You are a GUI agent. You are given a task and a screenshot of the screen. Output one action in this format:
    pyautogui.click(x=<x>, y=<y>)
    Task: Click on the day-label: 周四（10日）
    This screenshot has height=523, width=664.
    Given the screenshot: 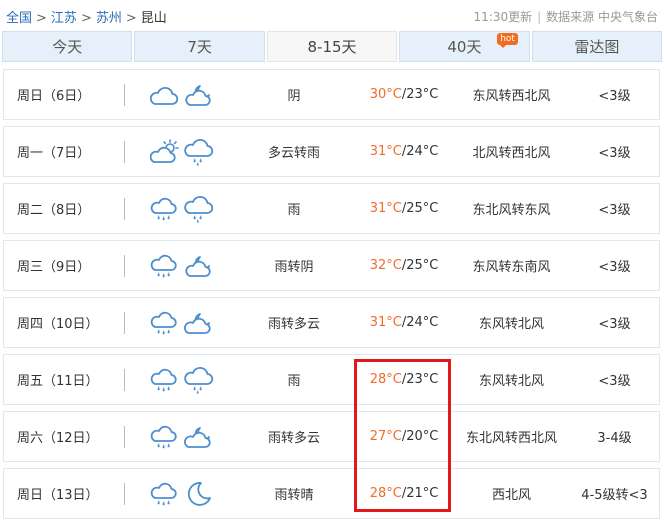 What is the action you would take?
    pyautogui.click(x=58, y=324)
    